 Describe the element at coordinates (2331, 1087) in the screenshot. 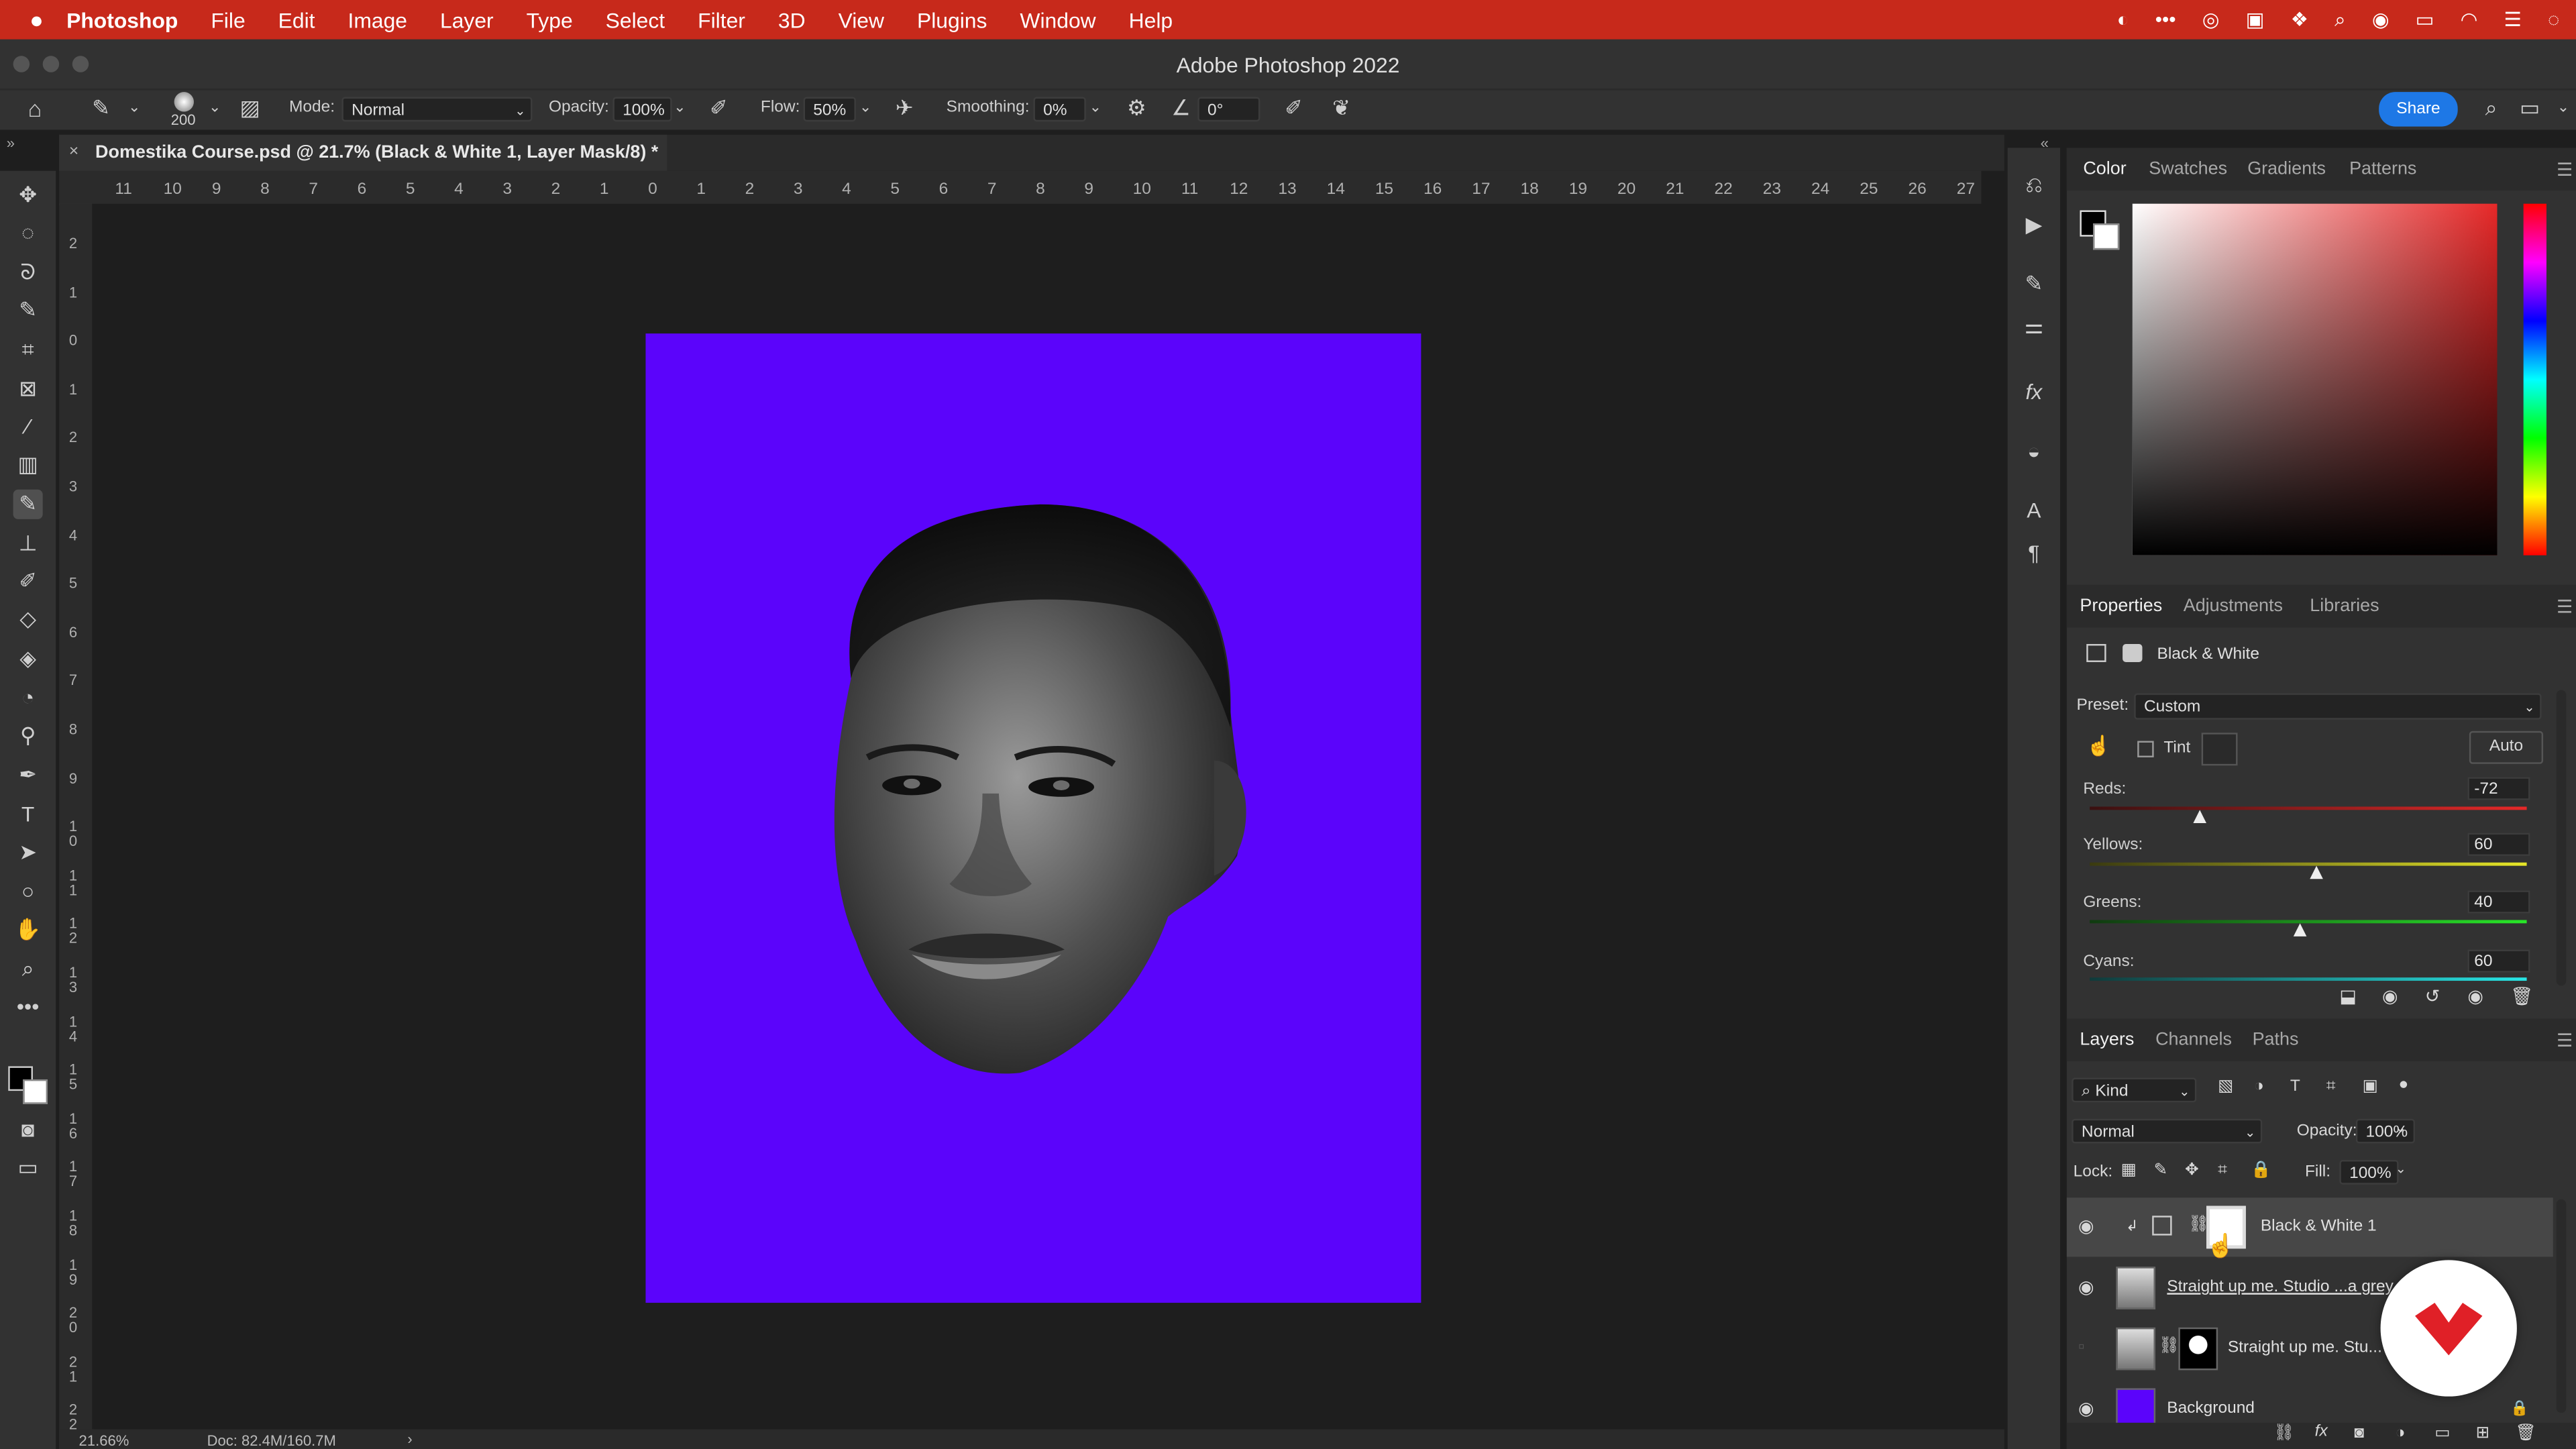

I see `filter-shape-icon: ⌗` at that location.